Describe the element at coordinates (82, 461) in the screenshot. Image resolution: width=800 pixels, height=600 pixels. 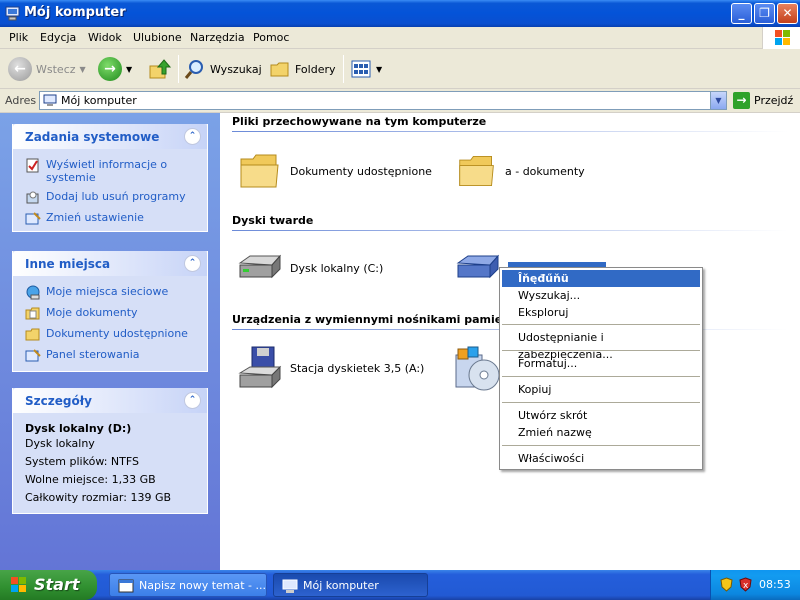
I see `details-filesystem: System plików: NTFS` at that location.